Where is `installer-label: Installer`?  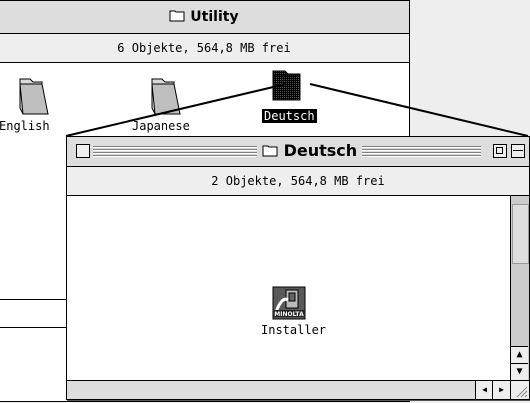 installer-label: Installer is located at coordinates (294, 330).